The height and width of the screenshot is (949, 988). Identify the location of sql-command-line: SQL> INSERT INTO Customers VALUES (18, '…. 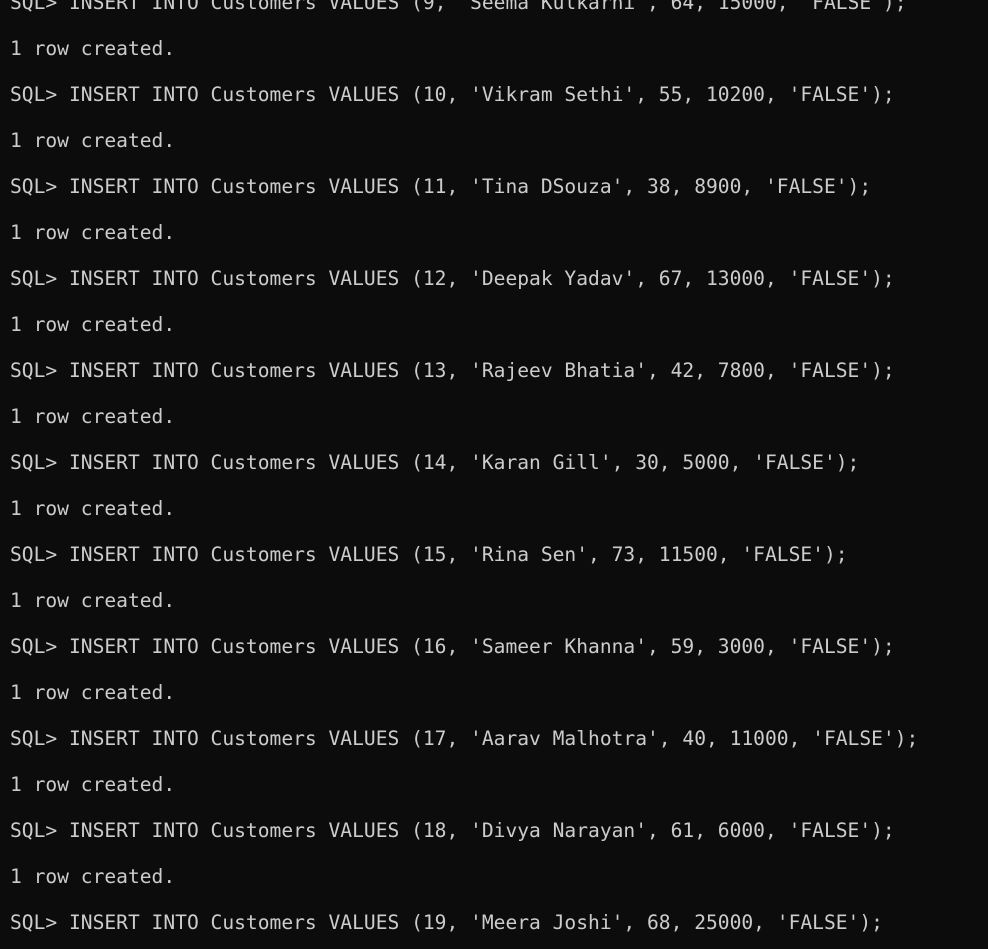
(452, 830).